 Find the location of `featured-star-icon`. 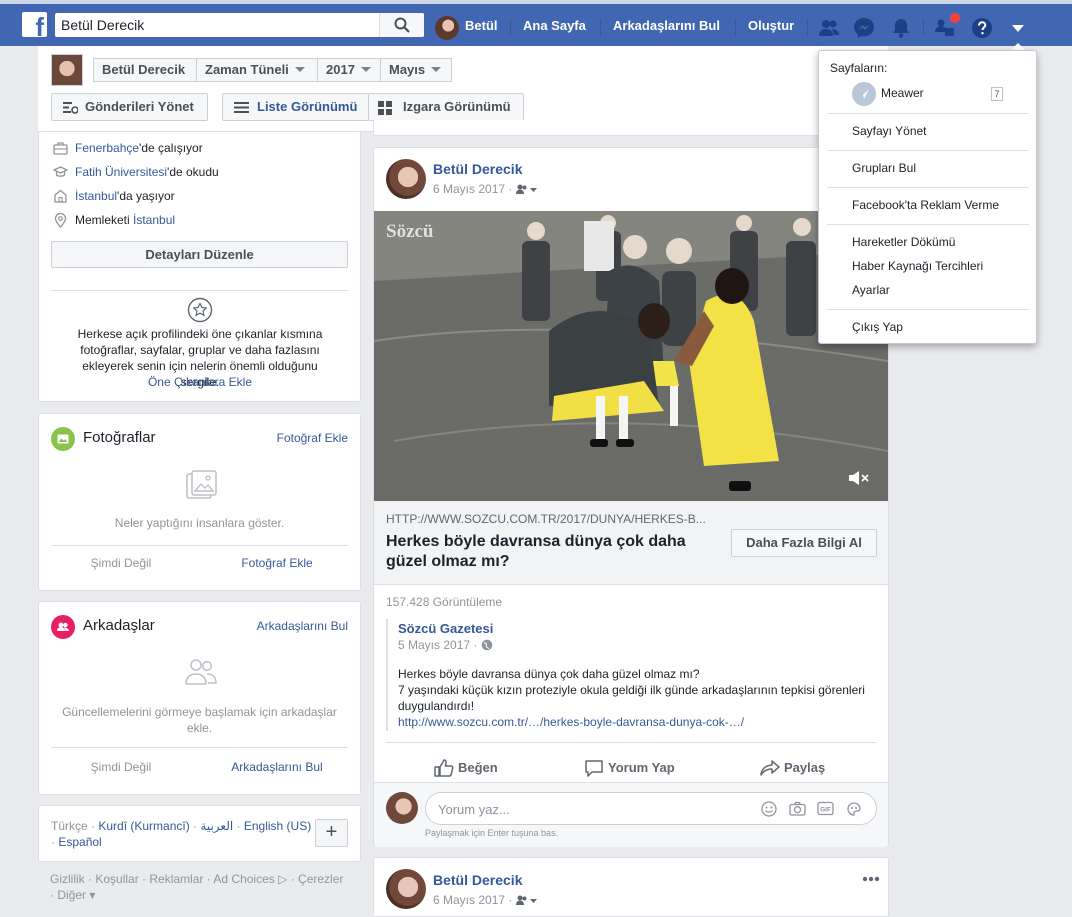

featured-star-icon is located at coordinates (200, 310).